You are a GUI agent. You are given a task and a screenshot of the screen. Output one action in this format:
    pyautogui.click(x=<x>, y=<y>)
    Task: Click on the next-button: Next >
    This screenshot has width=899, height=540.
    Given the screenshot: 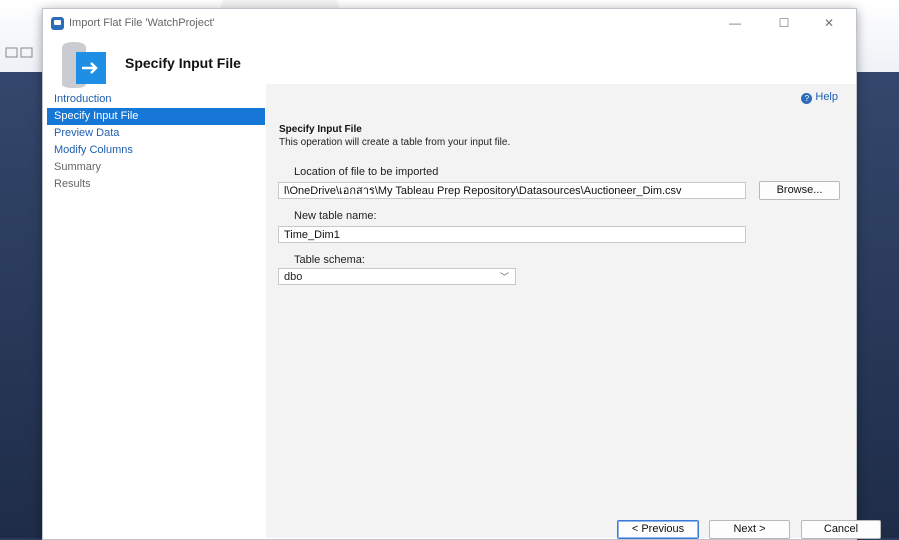 What is the action you would take?
    pyautogui.click(x=749, y=529)
    